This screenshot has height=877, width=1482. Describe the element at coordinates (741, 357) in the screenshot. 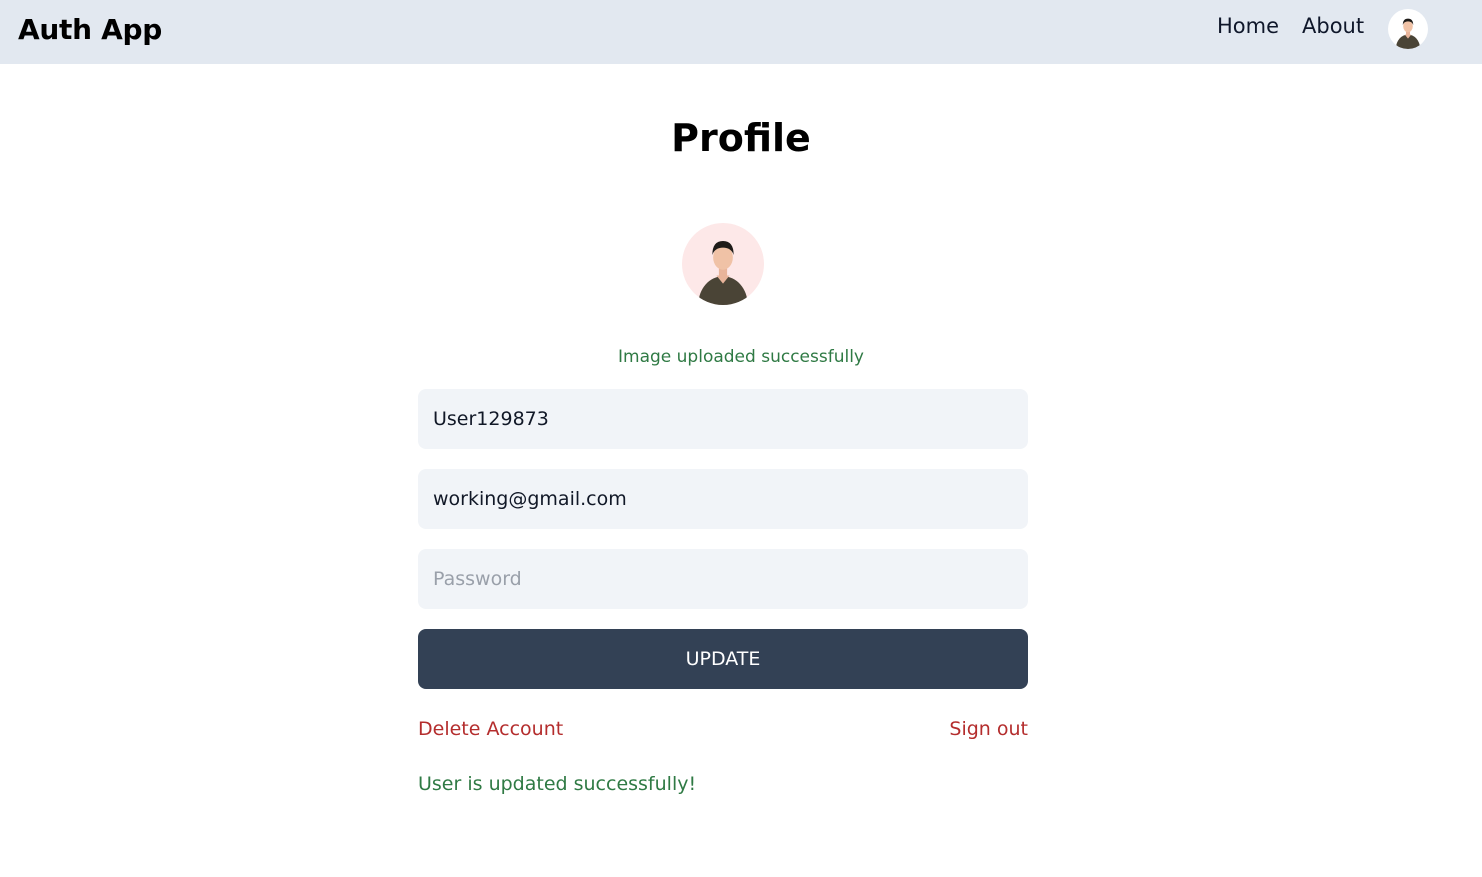

I see `upload-status-message: Image uploaded successfully` at that location.